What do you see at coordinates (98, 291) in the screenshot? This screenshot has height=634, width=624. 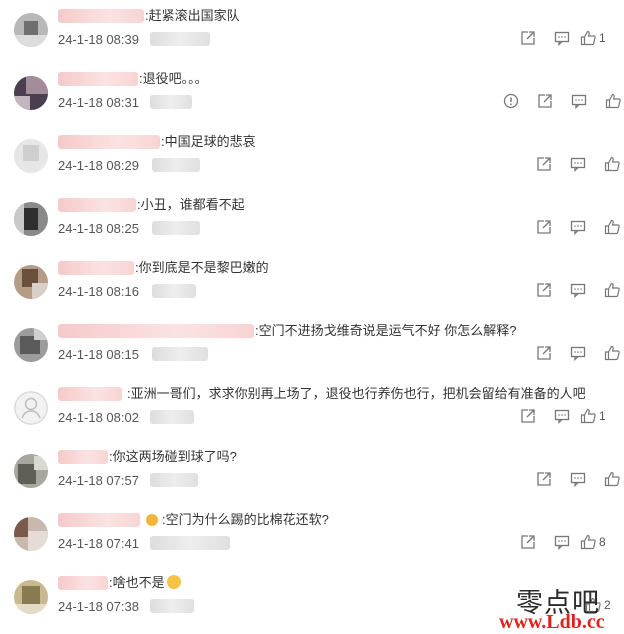 I see `comment-time: 24-1-18 08:16` at bounding box center [98, 291].